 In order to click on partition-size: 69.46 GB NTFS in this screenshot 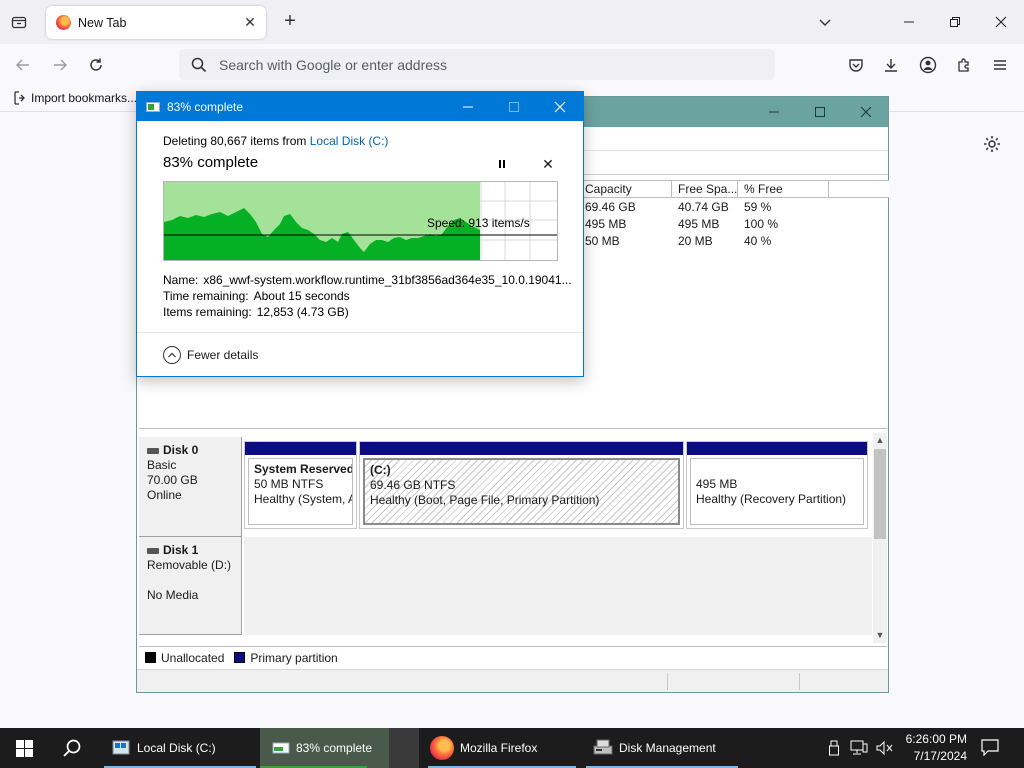, I will do `click(413, 485)`.